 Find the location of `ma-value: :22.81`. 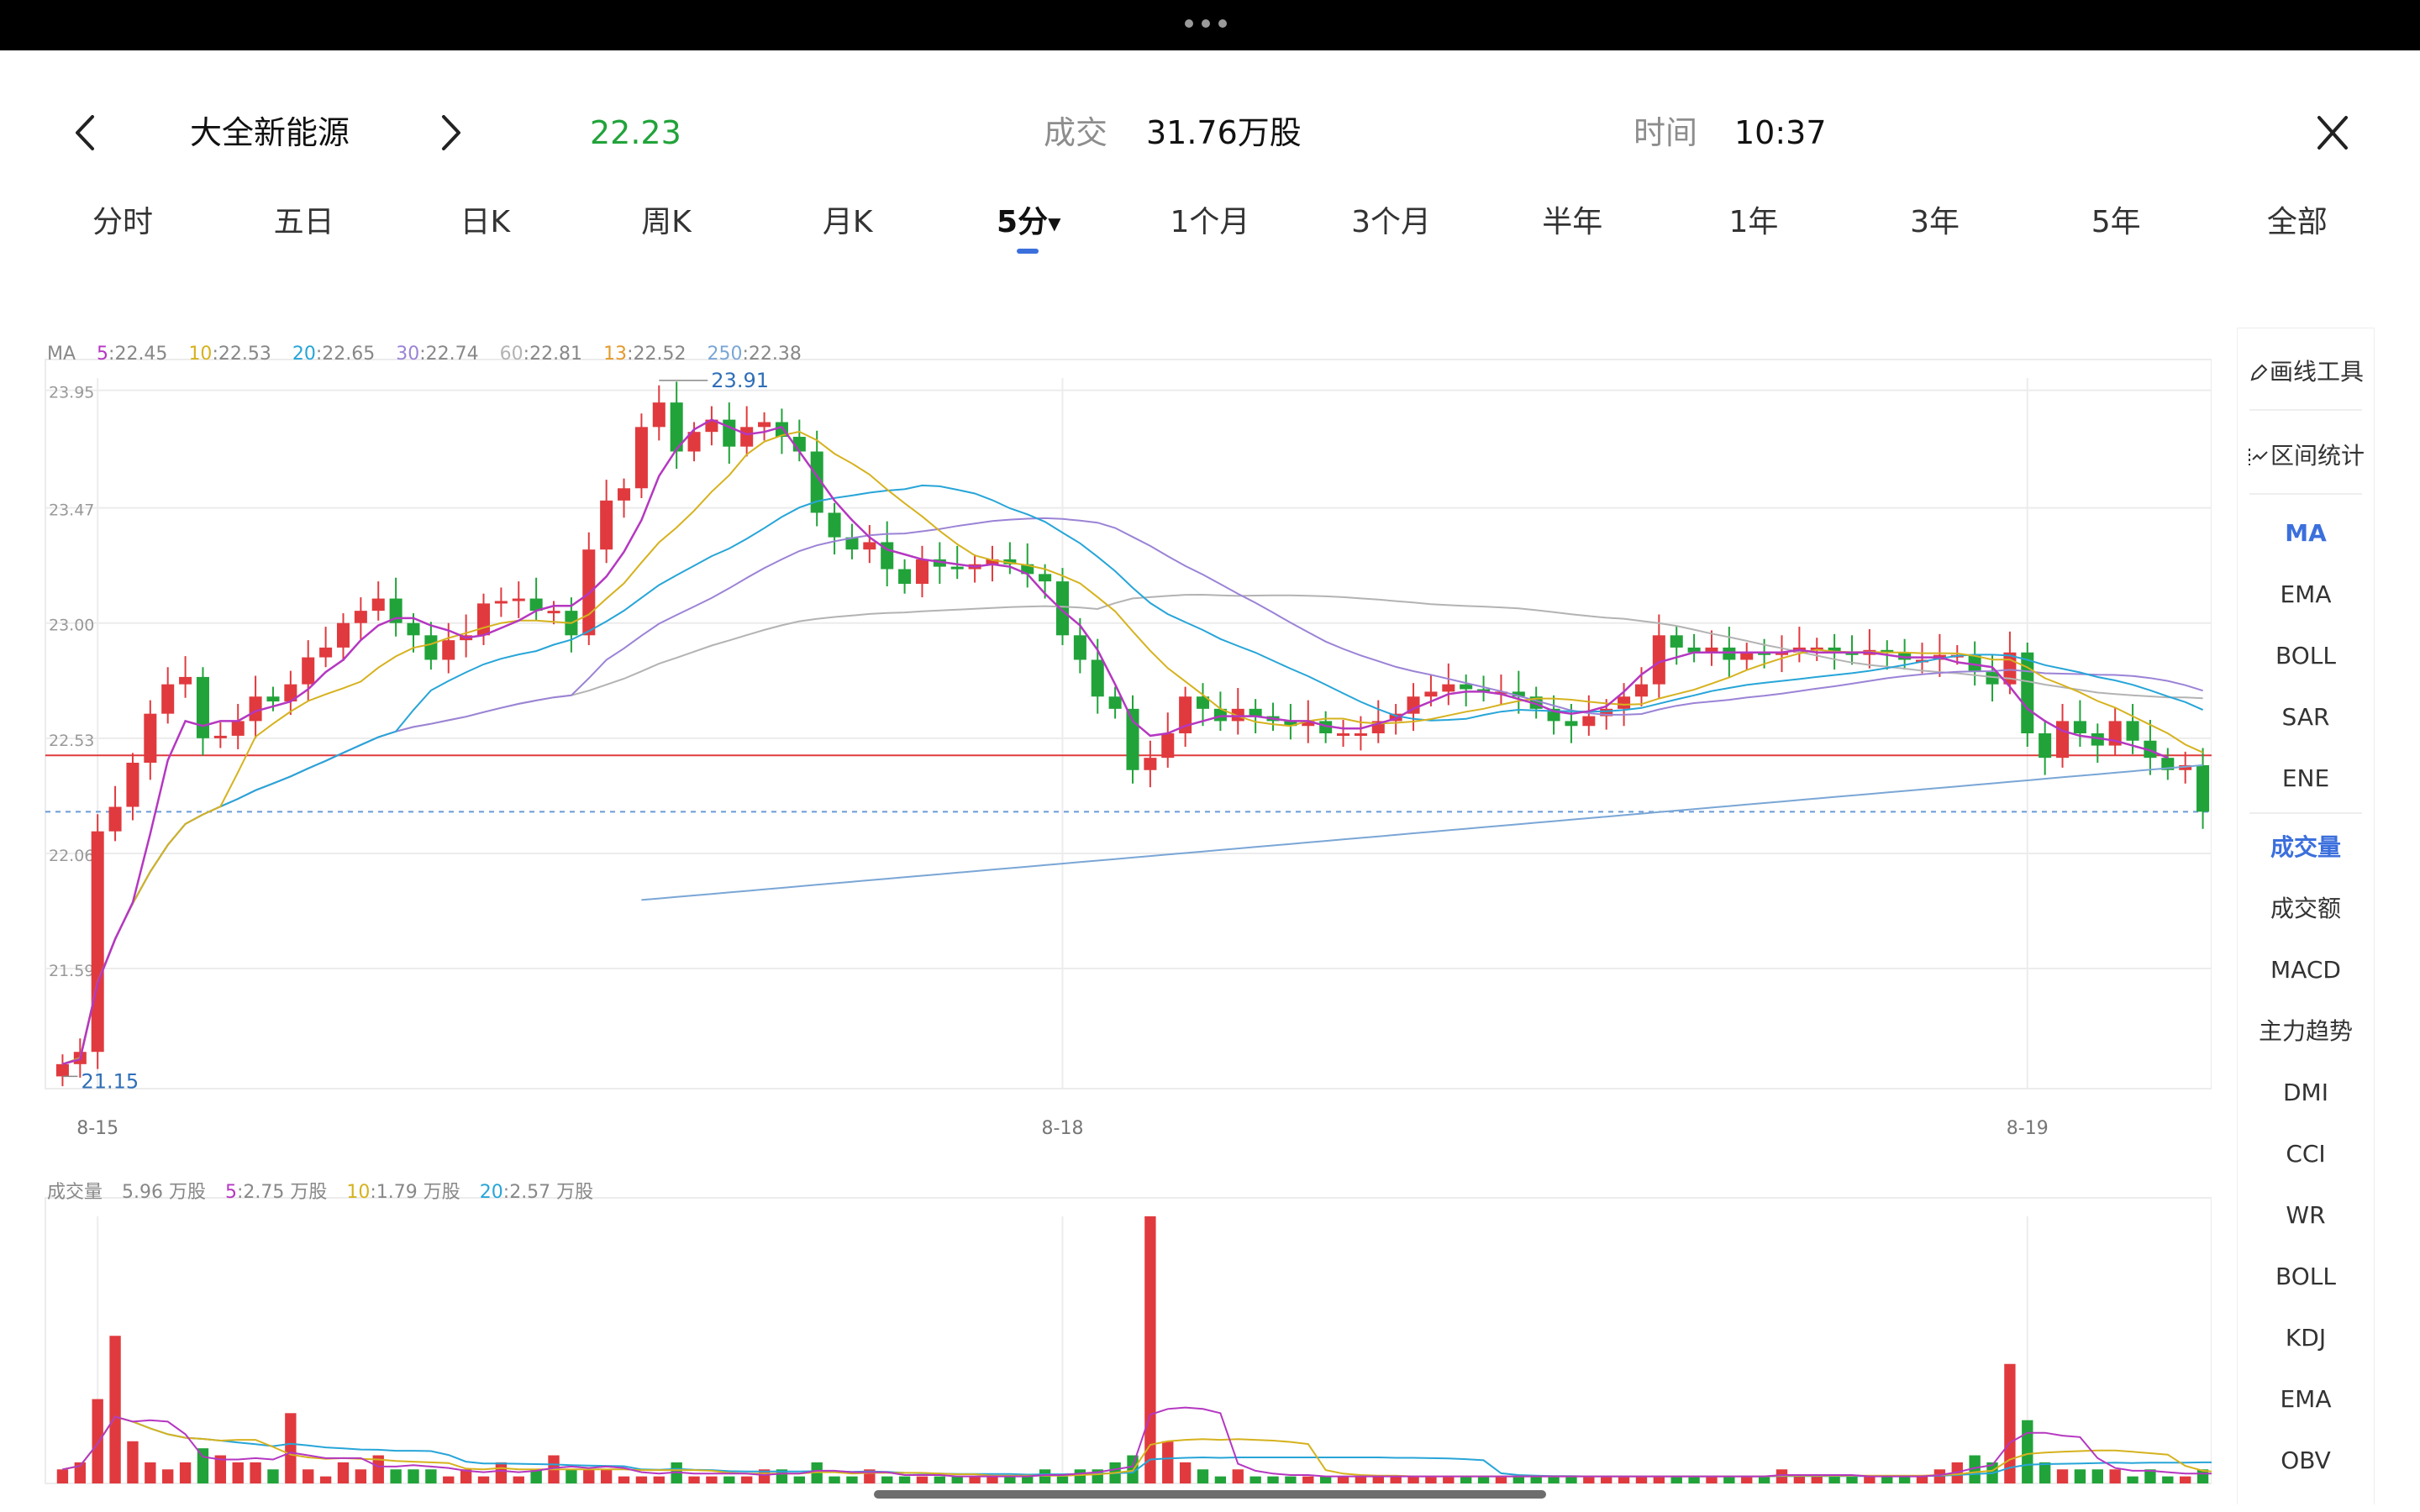

ma-value: :22.81 is located at coordinates (553, 354).